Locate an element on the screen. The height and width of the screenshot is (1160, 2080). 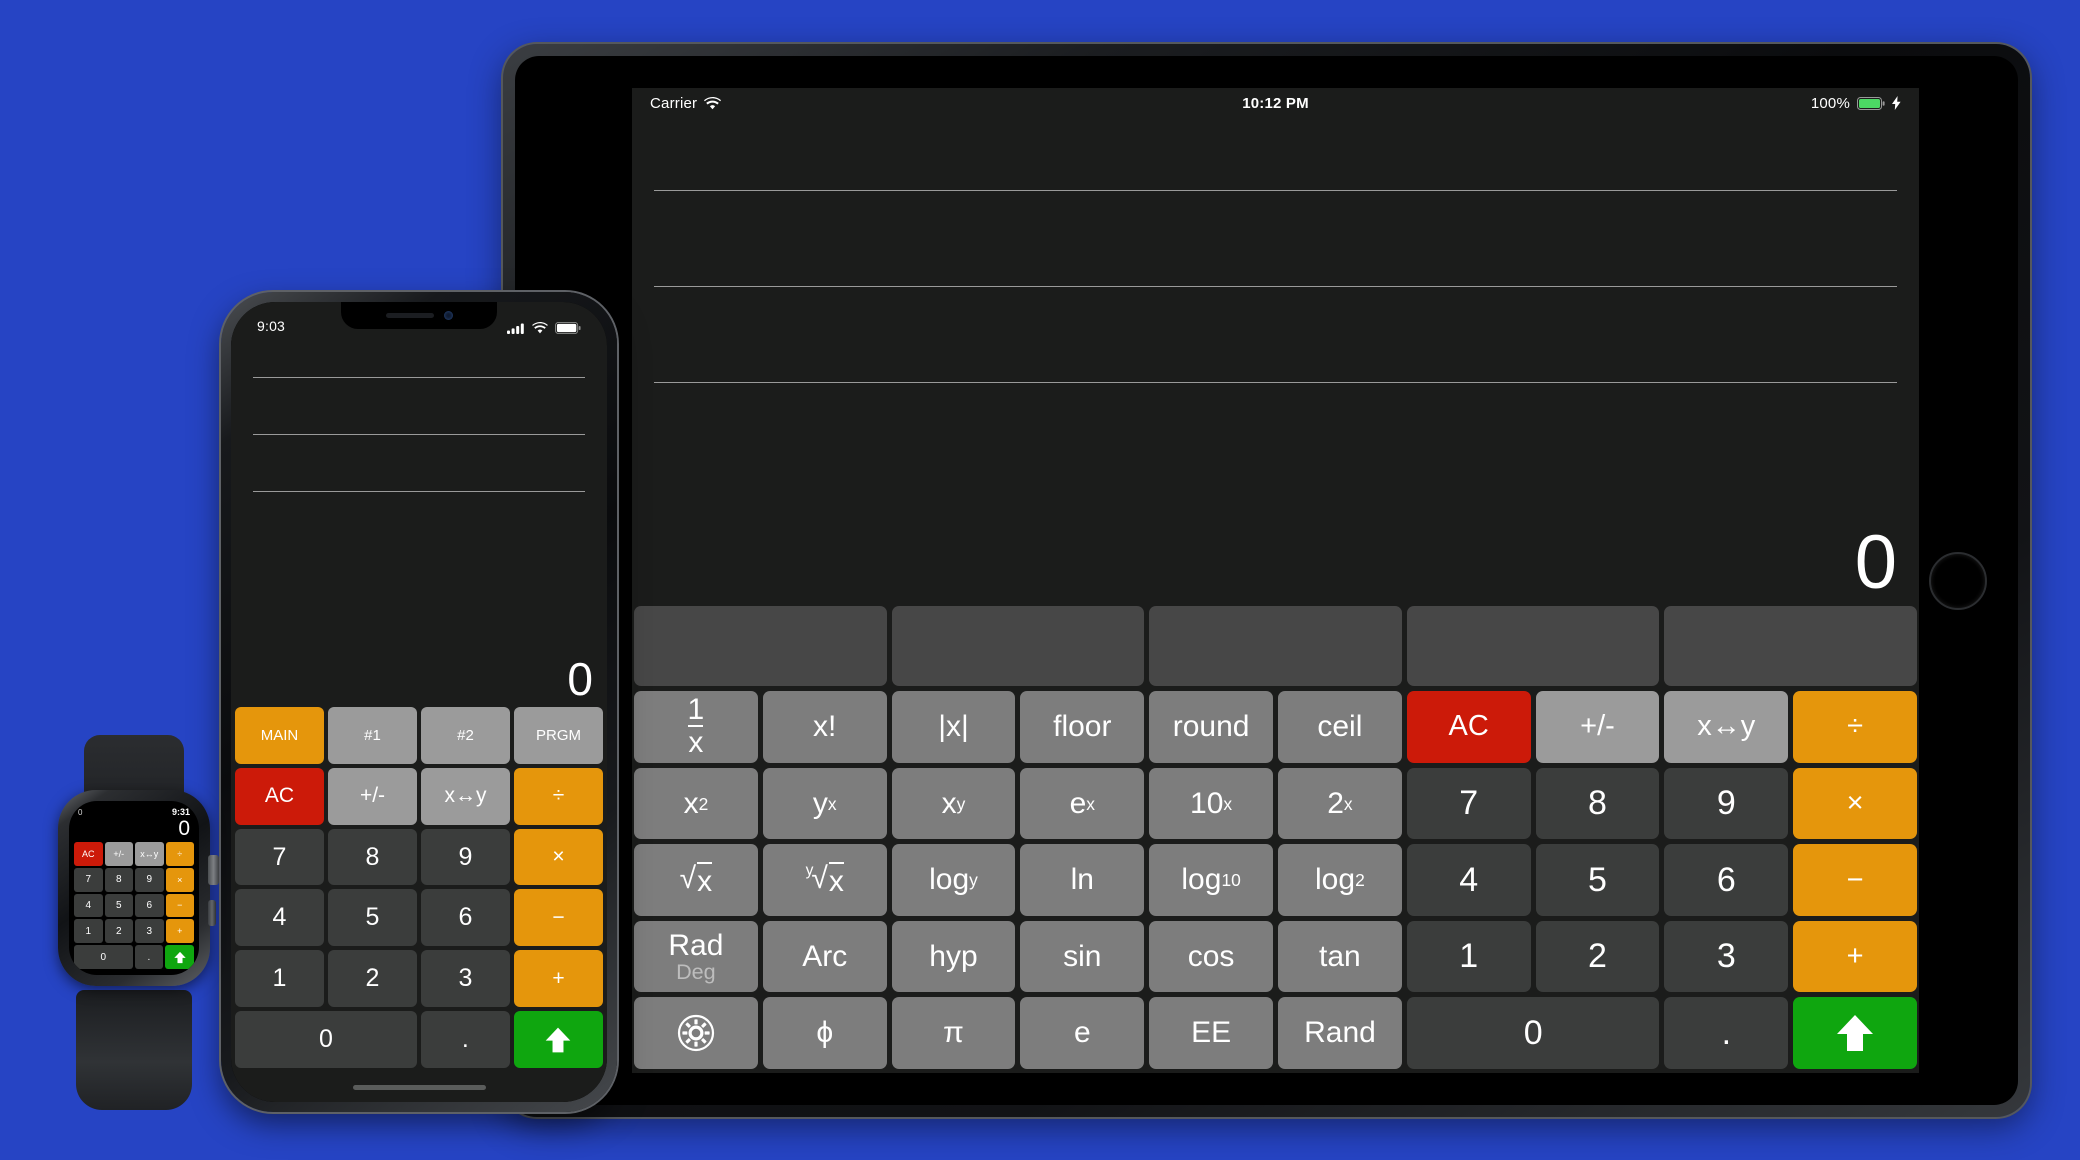
key-sin: sin is located at coordinates (1082, 956).